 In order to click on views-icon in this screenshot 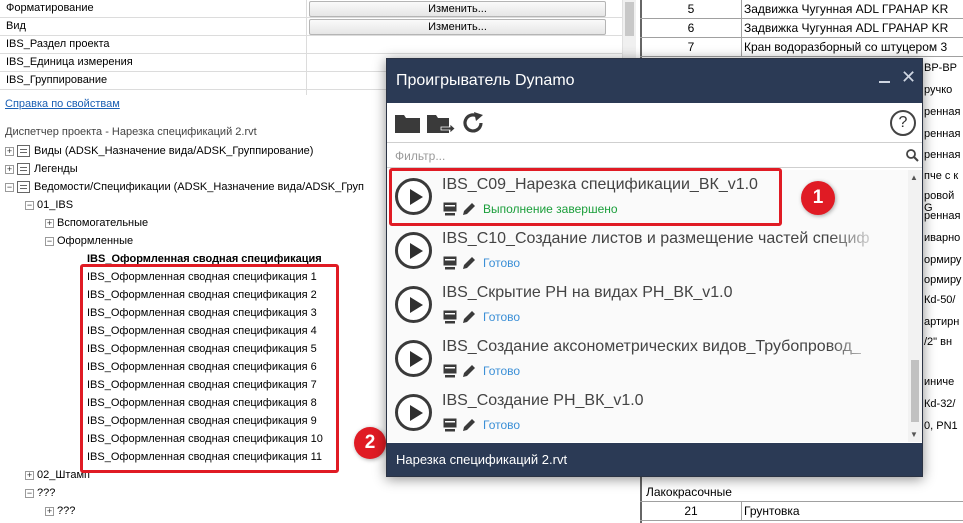, I will do `click(23, 151)`.